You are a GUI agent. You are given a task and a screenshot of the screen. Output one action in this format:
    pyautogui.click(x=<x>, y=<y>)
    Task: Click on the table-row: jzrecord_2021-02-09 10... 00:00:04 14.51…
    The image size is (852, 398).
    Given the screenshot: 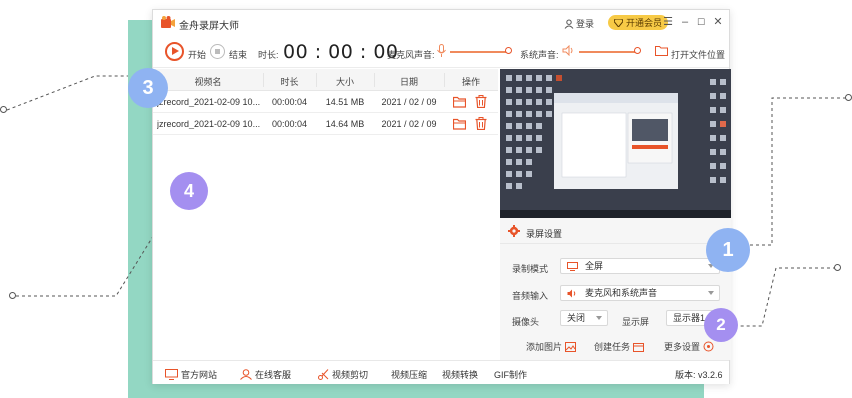 What is the action you would take?
    pyautogui.click(x=325, y=102)
    